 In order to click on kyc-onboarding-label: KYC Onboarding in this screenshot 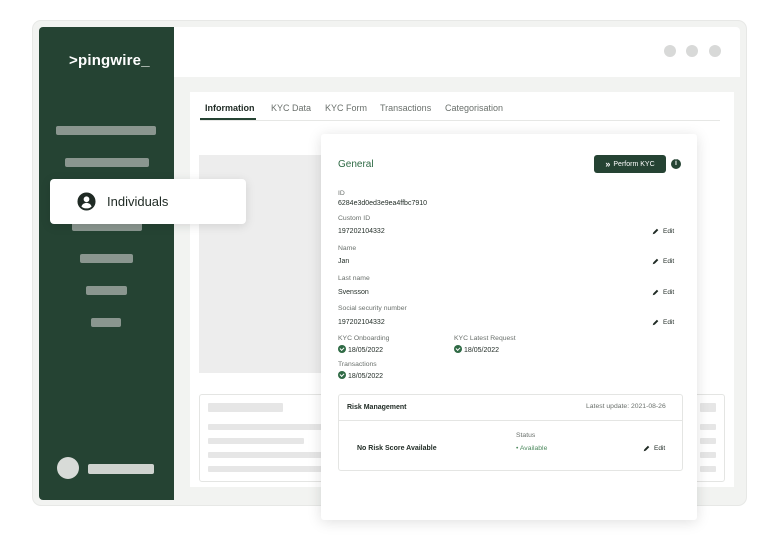, I will do `click(364, 338)`.